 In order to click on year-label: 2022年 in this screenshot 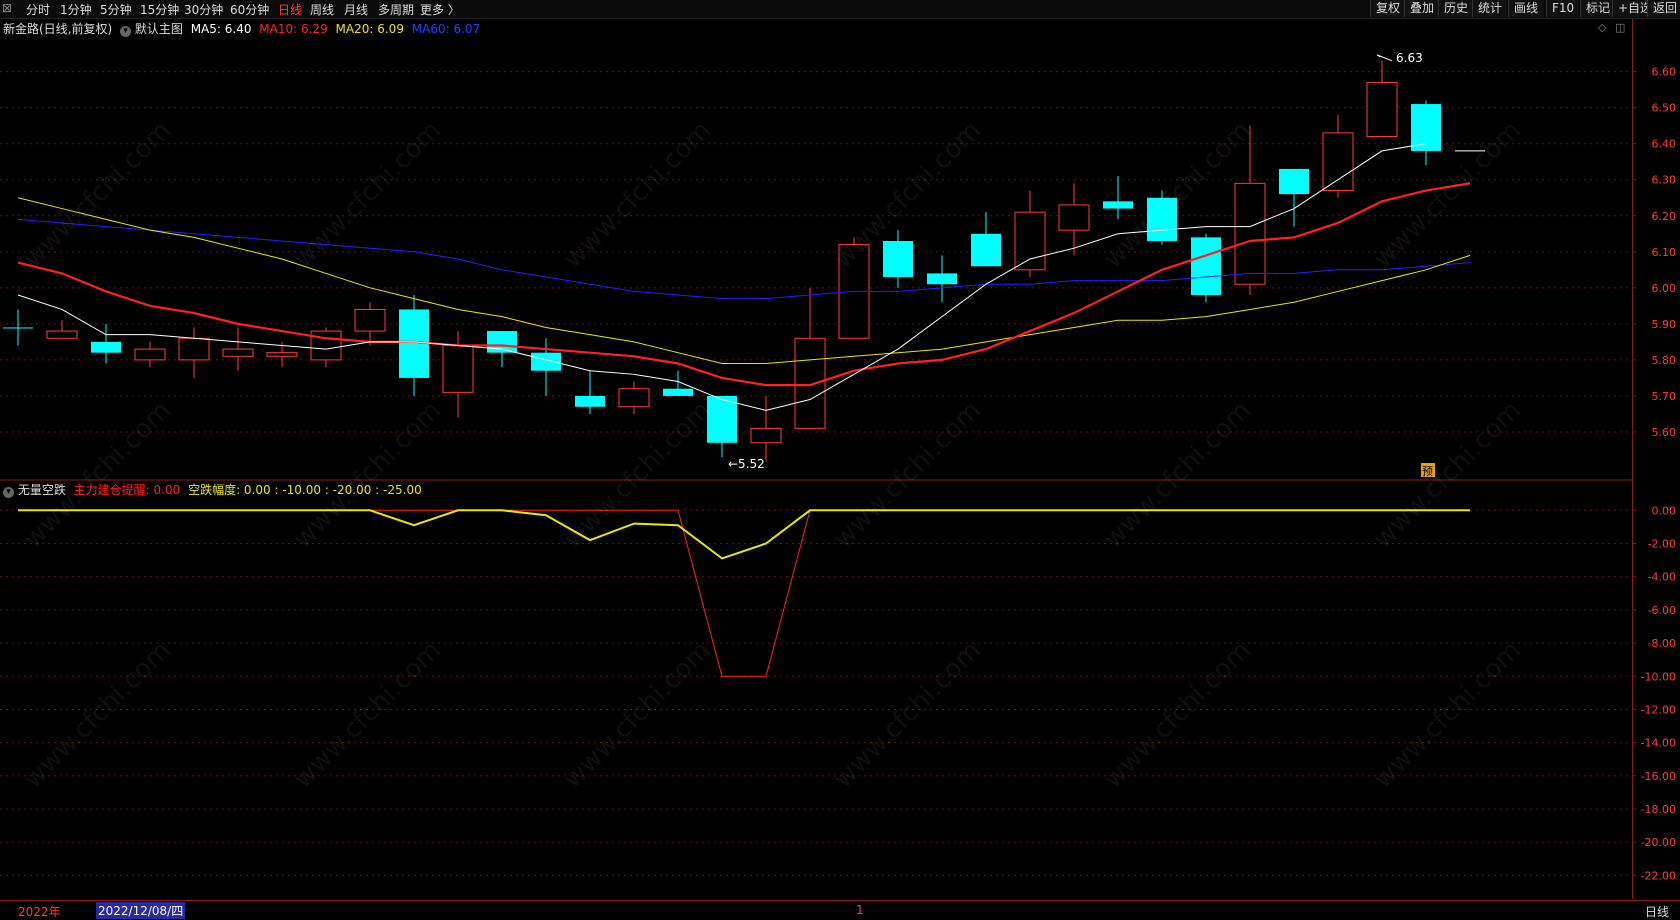, I will do `click(39, 912)`.